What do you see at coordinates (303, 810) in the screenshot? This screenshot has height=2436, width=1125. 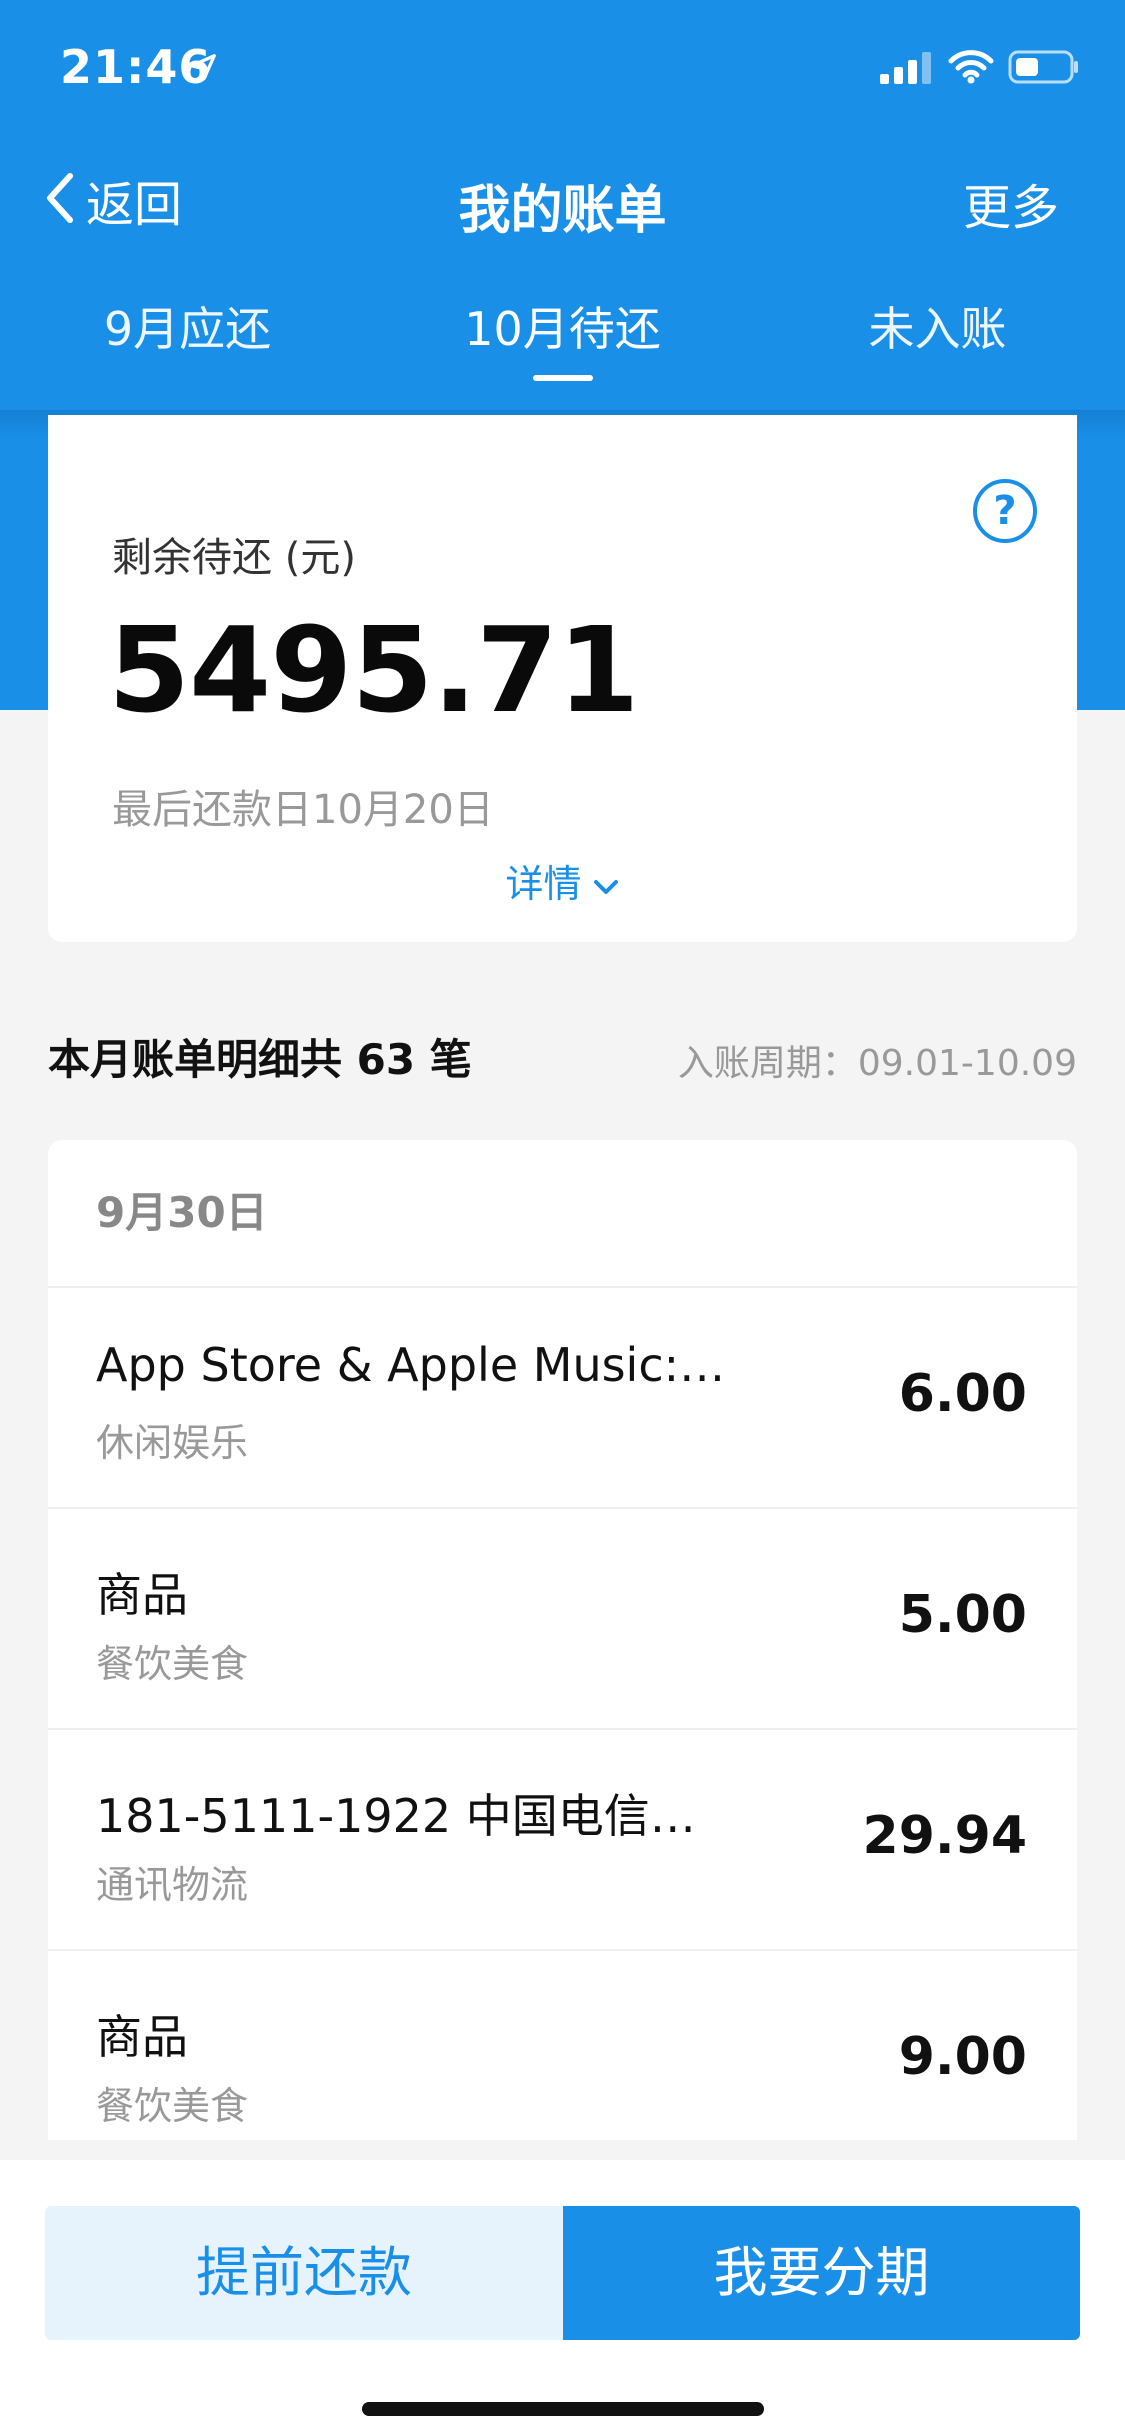 I see `due-date-text: 最后还款日10月20日` at bounding box center [303, 810].